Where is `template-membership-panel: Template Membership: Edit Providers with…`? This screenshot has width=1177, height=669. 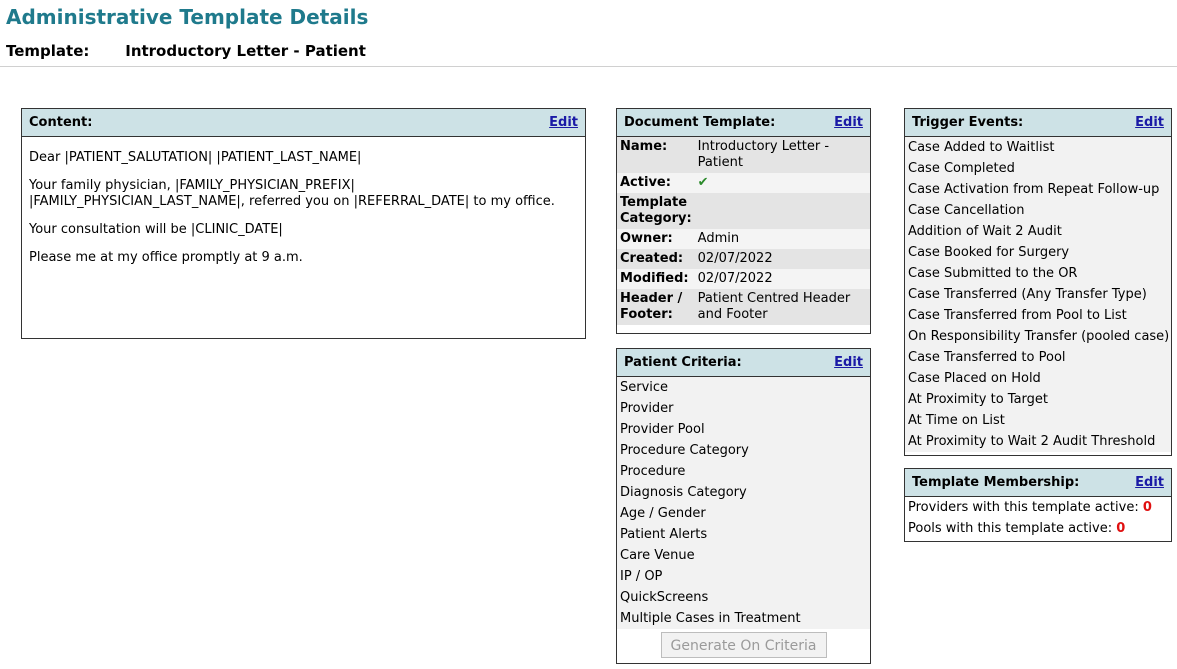 template-membership-panel: Template Membership: Edit Providers with… is located at coordinates (1038, 505).